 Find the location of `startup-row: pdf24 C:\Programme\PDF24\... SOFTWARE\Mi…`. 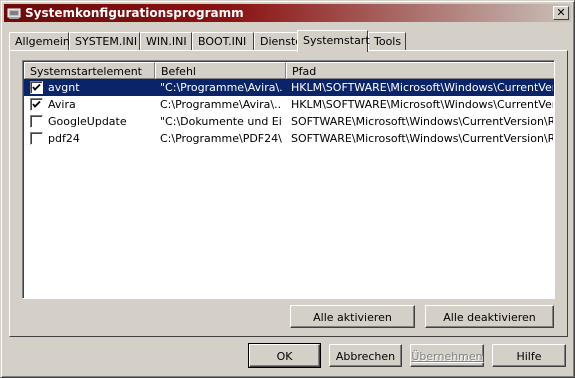

startup-row: pdf24 C:\Programme\PDF24\... SOFTWARE\Mi… is located at coordinates (289, 138).